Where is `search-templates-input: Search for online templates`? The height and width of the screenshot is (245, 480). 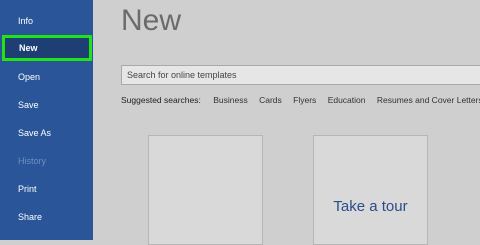 search-templates-input: Search for online templates is located at coordinates (300, 75).